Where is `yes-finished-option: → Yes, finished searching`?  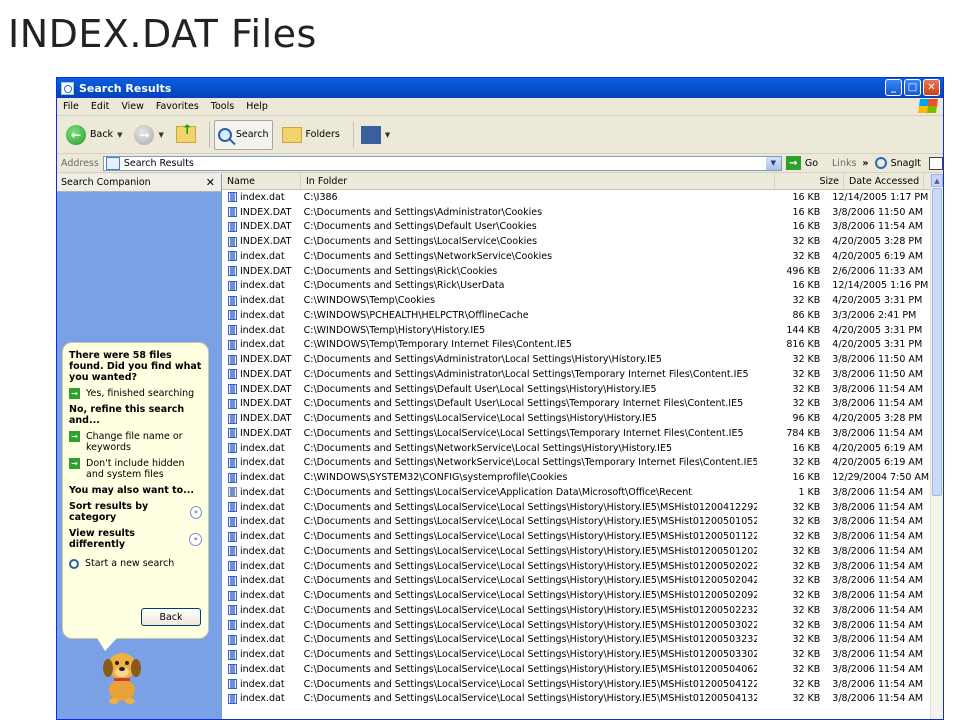 yes-finished-option: → Yes, finished searching is located at coordinates (135, 393).